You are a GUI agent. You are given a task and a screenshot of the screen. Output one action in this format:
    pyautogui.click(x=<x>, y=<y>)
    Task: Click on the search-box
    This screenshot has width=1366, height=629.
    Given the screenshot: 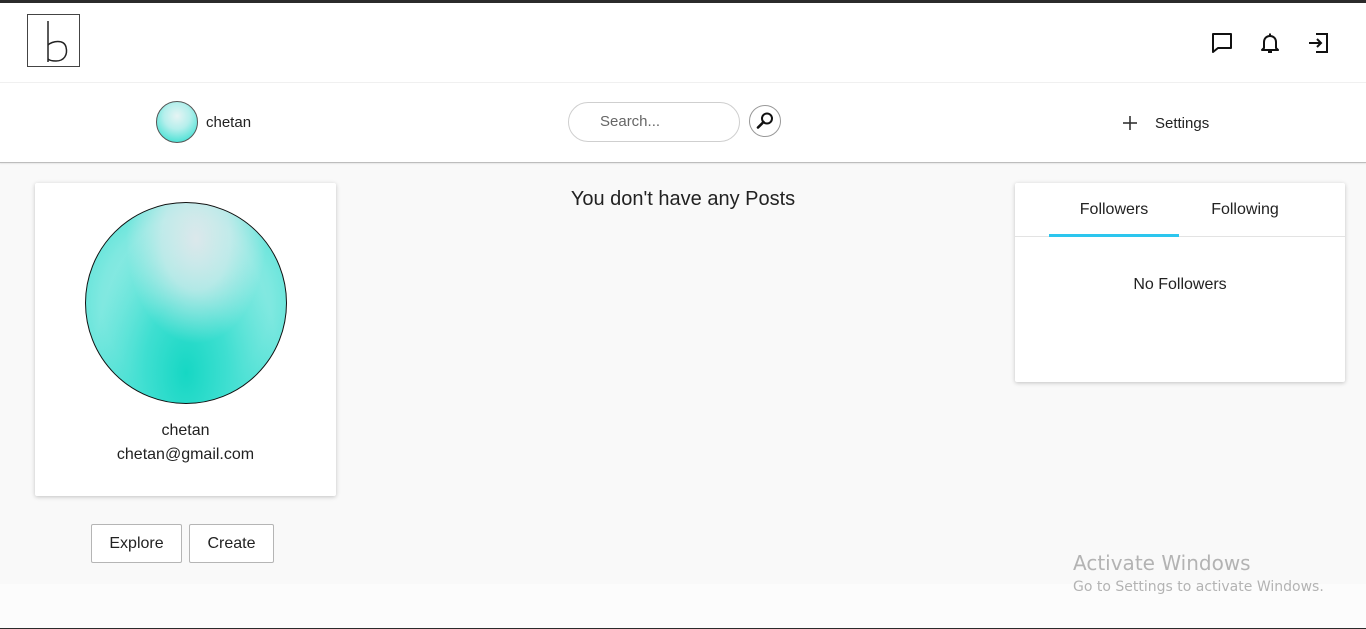 What is the action you would take?
    pyautogui.click(x=654, y=122)
    